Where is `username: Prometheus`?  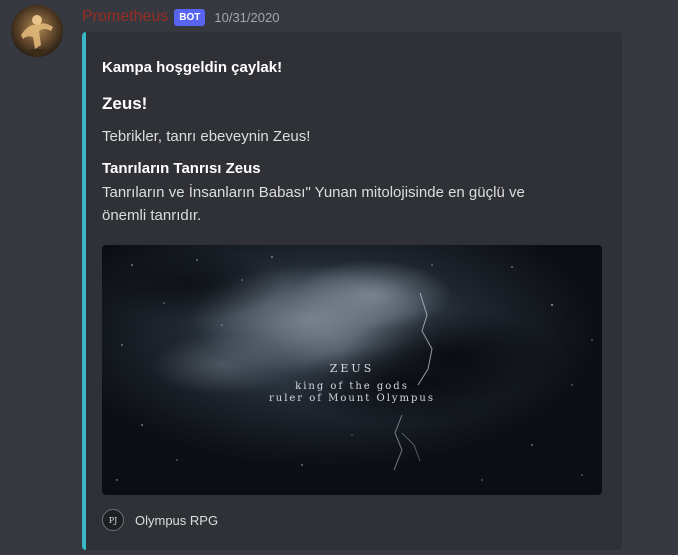 username: Prometheus is located at coordinates (125, 17).